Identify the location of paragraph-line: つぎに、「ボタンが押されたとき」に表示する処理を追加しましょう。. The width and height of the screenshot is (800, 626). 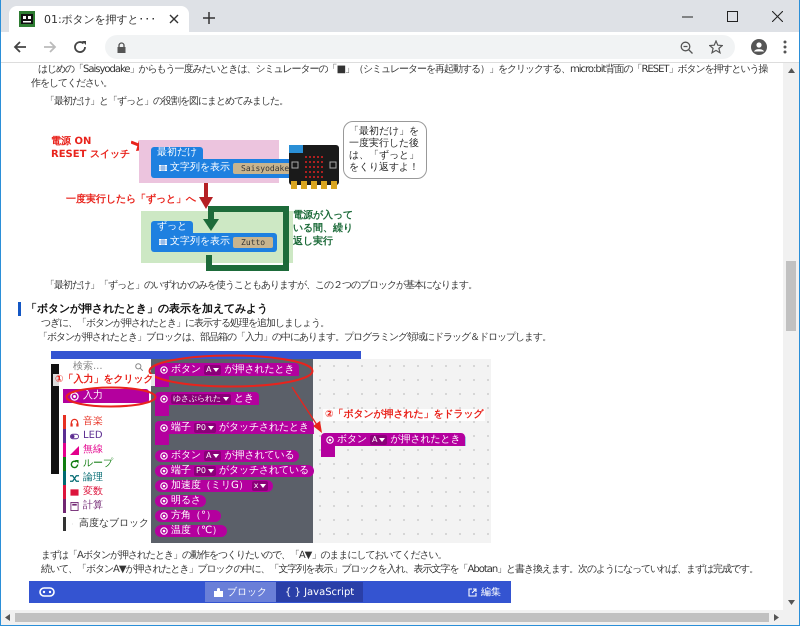
(185, 324).